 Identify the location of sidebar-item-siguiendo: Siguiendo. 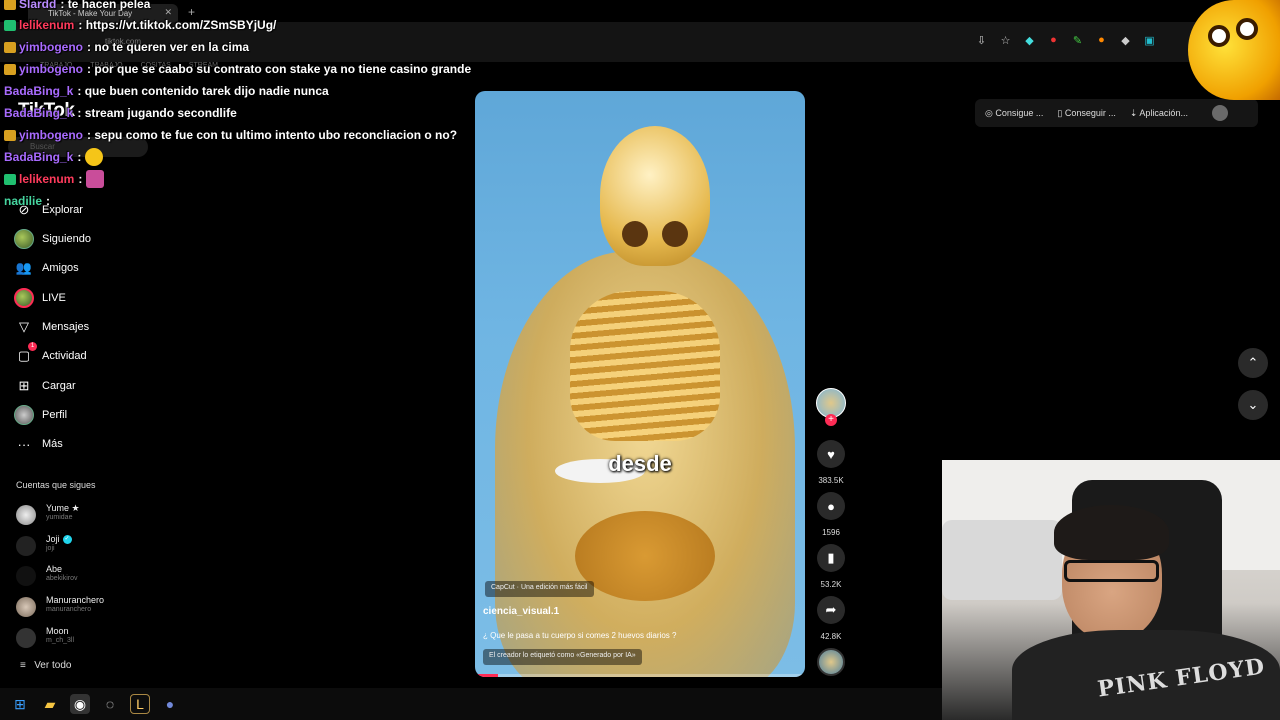
(94, 239).